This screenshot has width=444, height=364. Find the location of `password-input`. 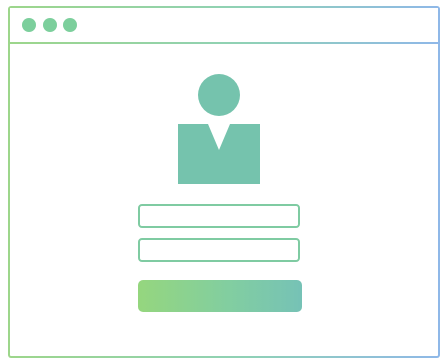

password-input is located at coordinates (219, 250).